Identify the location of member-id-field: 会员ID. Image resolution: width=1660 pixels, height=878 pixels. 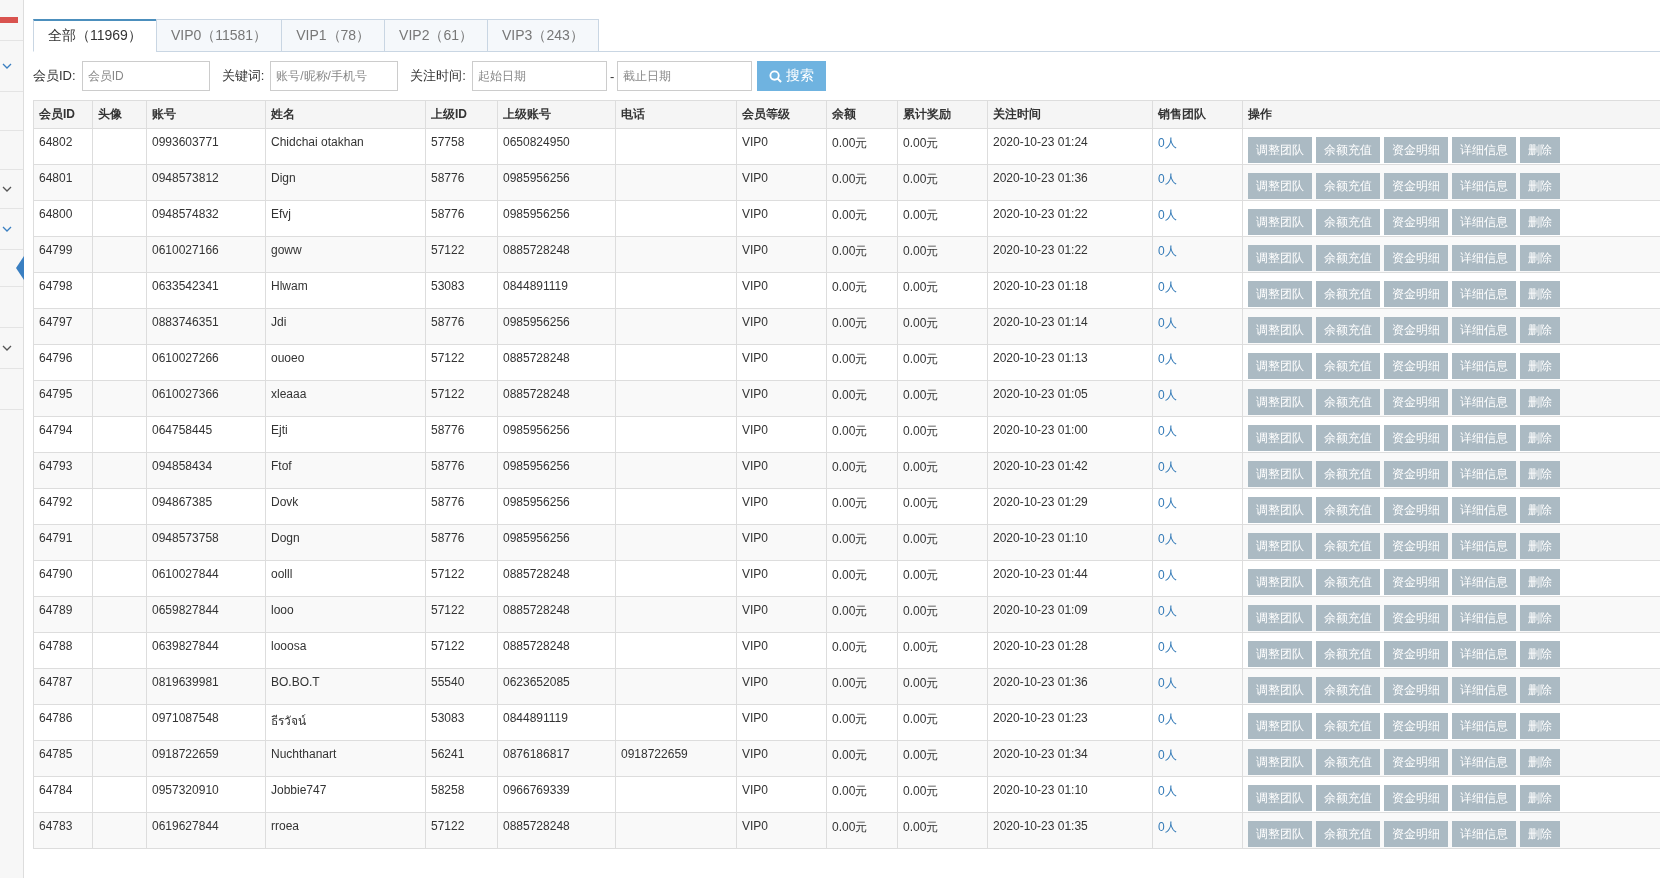
(145, 76).